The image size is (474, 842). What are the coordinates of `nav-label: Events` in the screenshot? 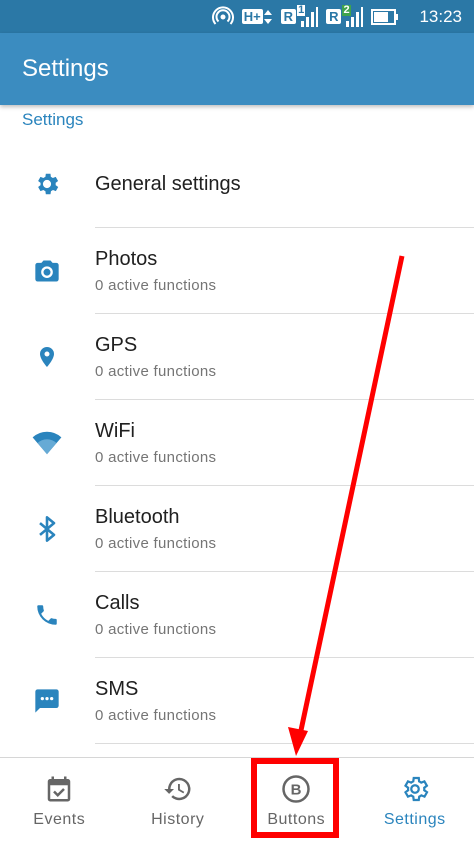 It's located at (59, 819).